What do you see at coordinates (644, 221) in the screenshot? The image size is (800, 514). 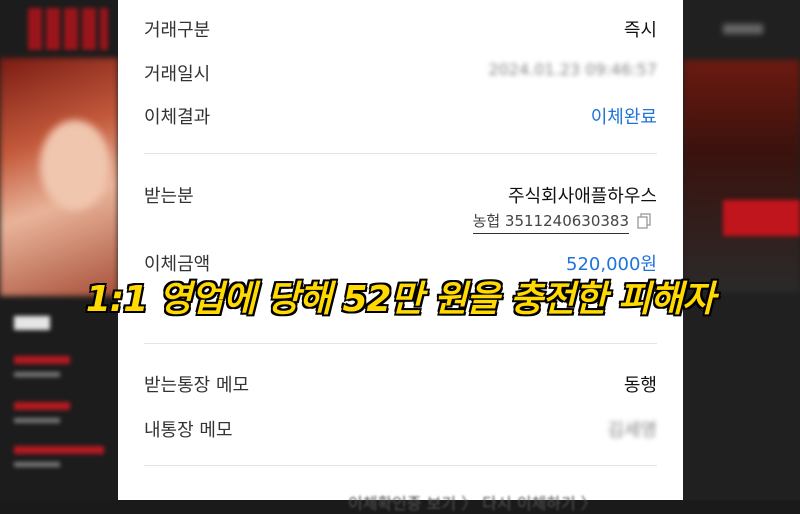 I see `copy-icon` at bounding box center [644, 221].